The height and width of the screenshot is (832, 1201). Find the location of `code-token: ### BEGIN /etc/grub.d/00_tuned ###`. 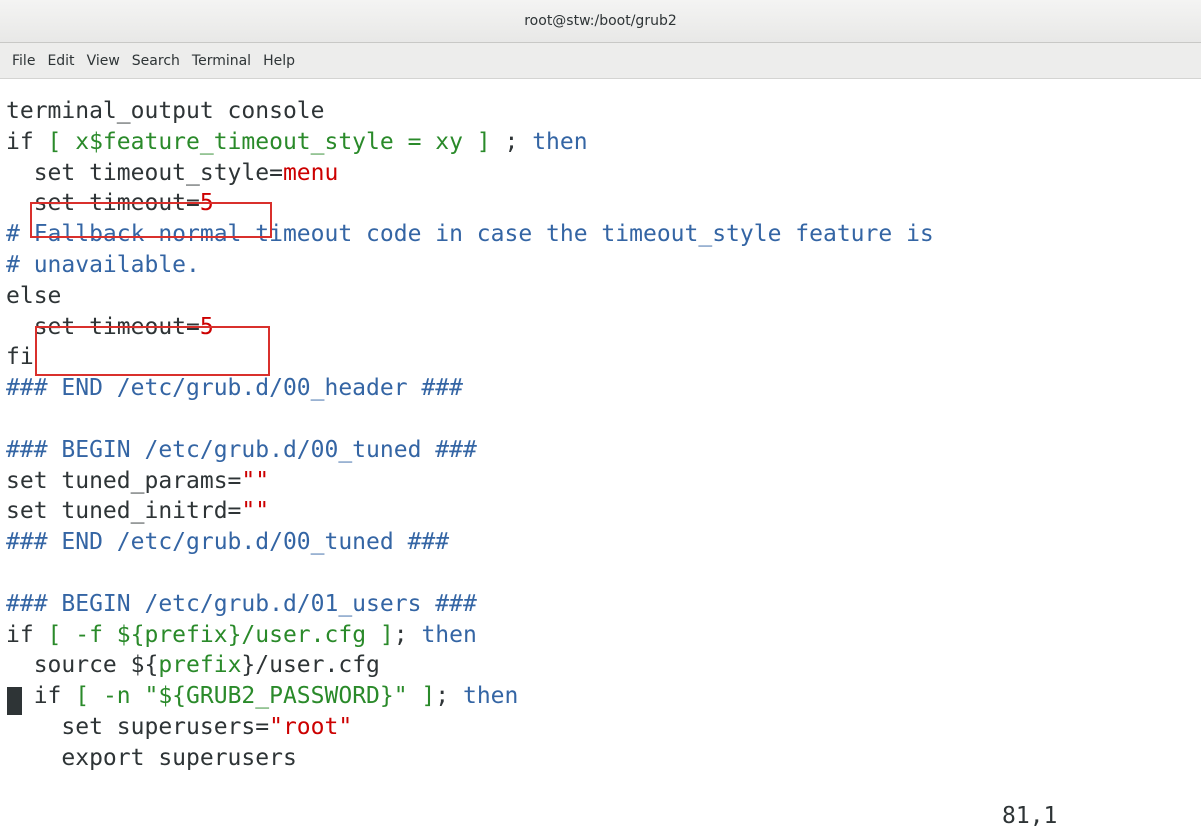

code-token: ### BEGIN /etc/grub.d/00_tuned ### is located at coordinates (241, 449).